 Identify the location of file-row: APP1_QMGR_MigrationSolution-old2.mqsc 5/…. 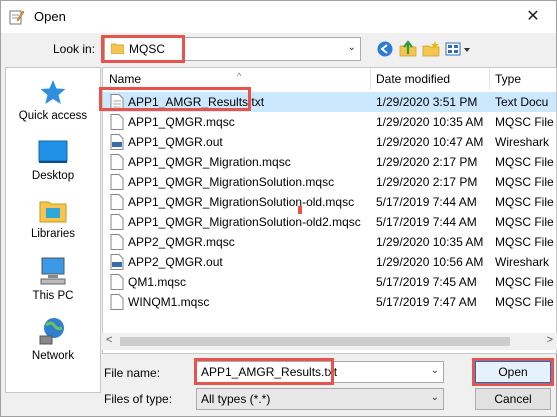
(329, 222).